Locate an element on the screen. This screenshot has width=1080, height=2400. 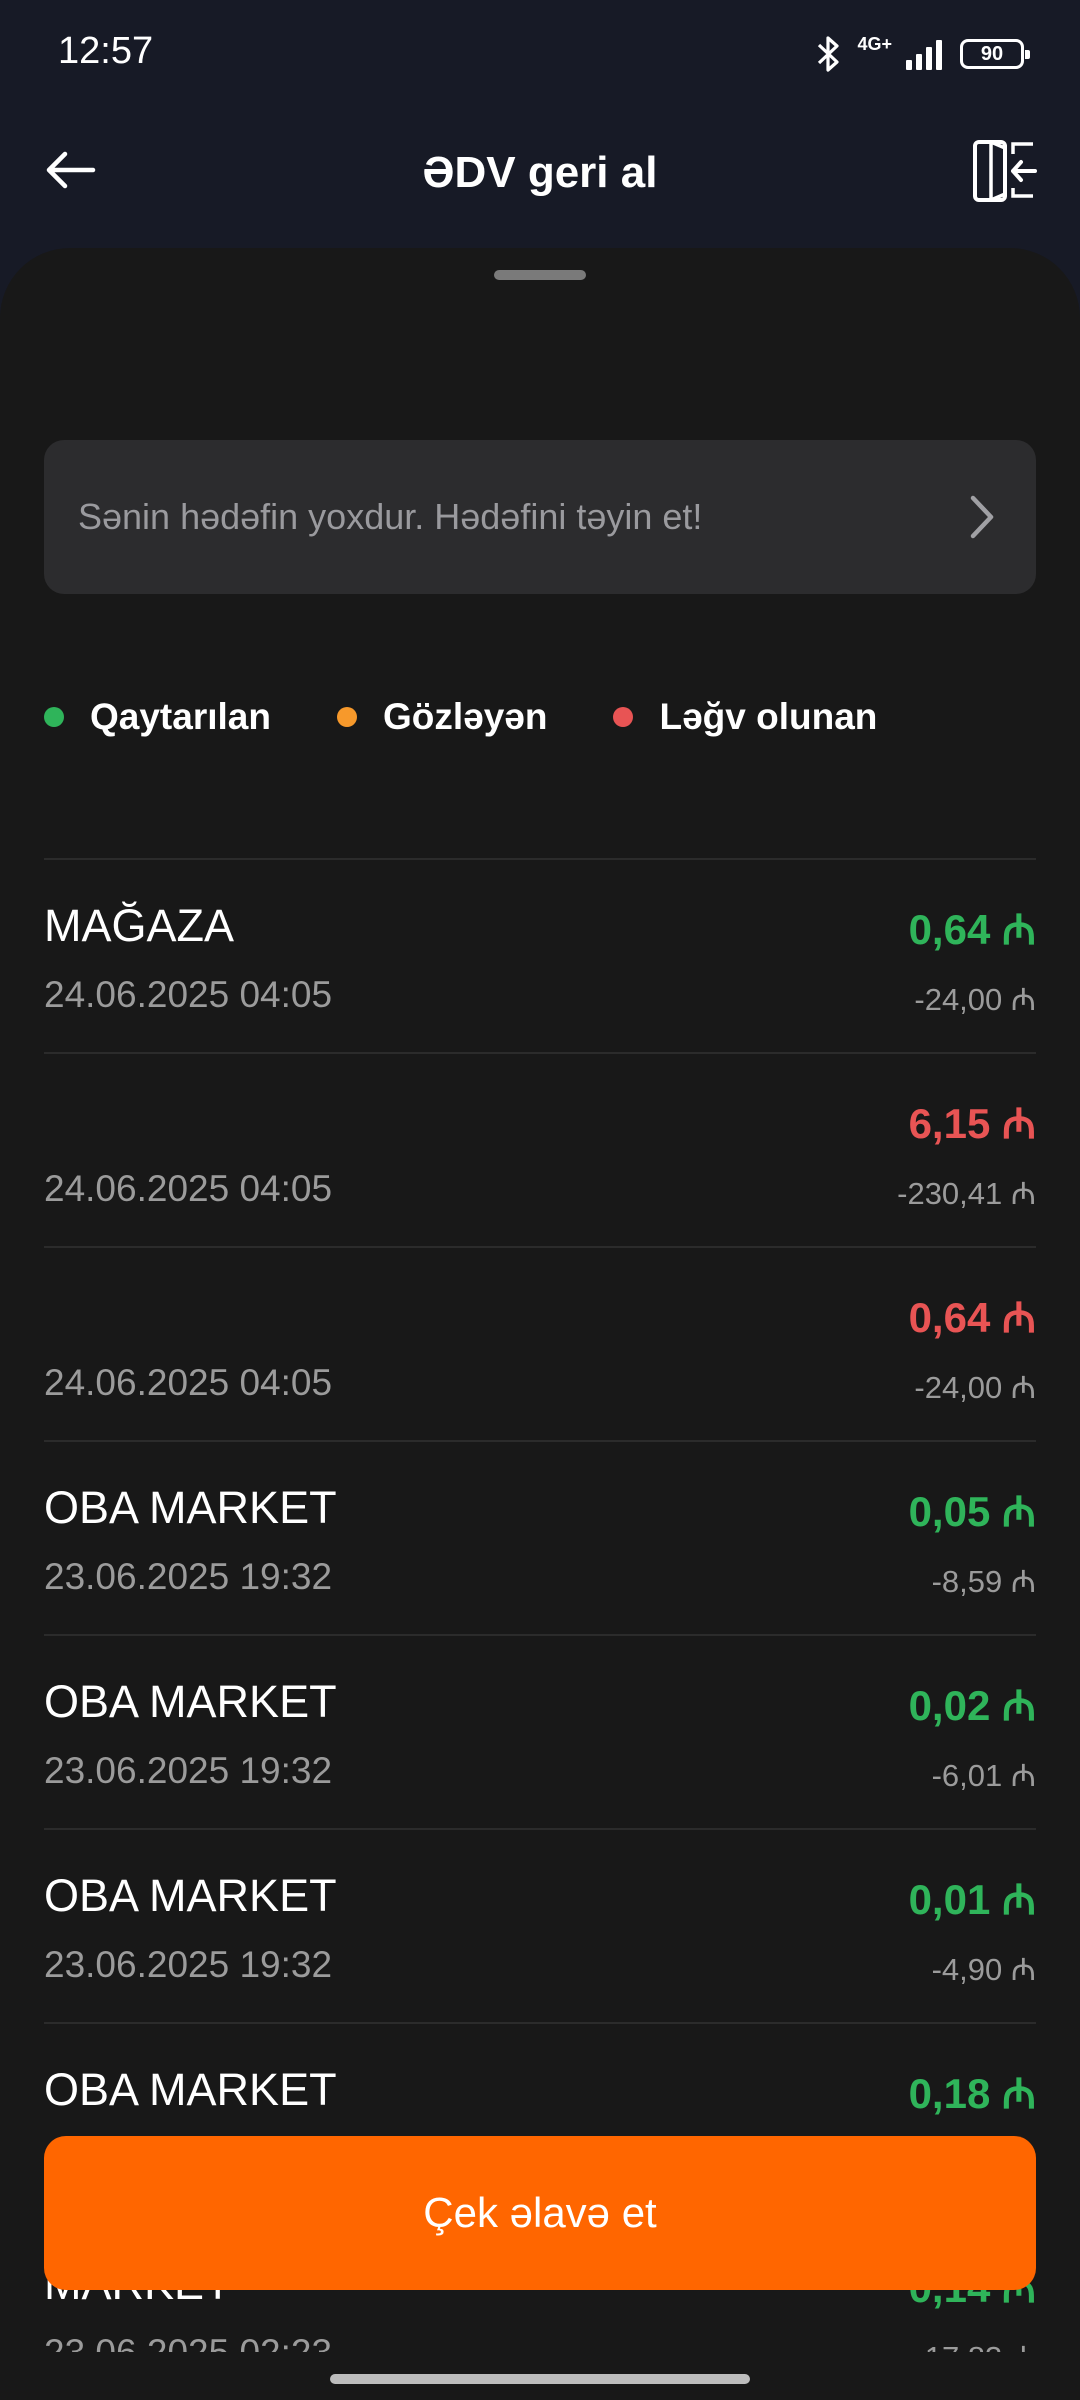
add-receipt-button: Çek əlavə et is located at coordinates (540, 2213).